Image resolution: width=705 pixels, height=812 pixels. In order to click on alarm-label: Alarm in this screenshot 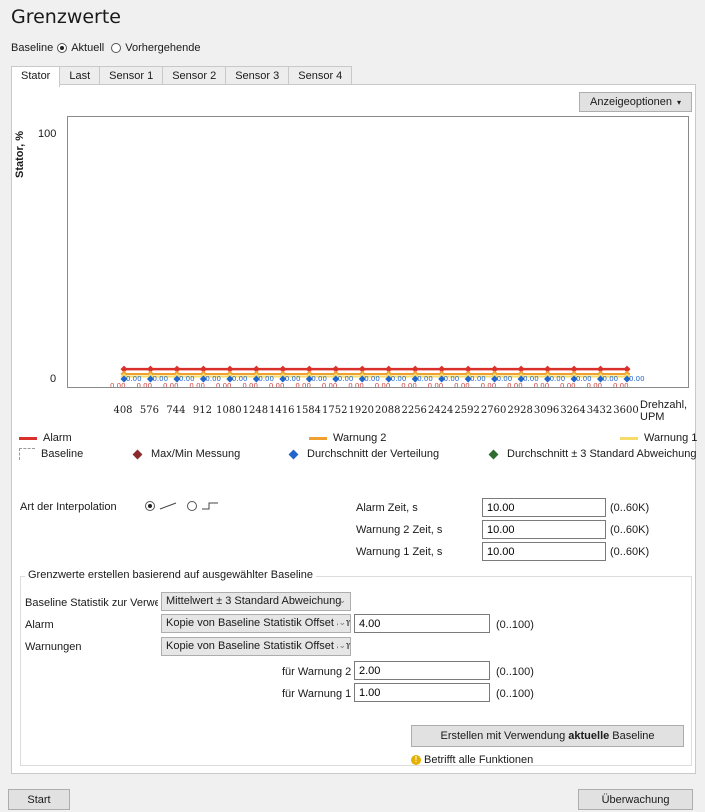, I will do `click(39, 625)`.